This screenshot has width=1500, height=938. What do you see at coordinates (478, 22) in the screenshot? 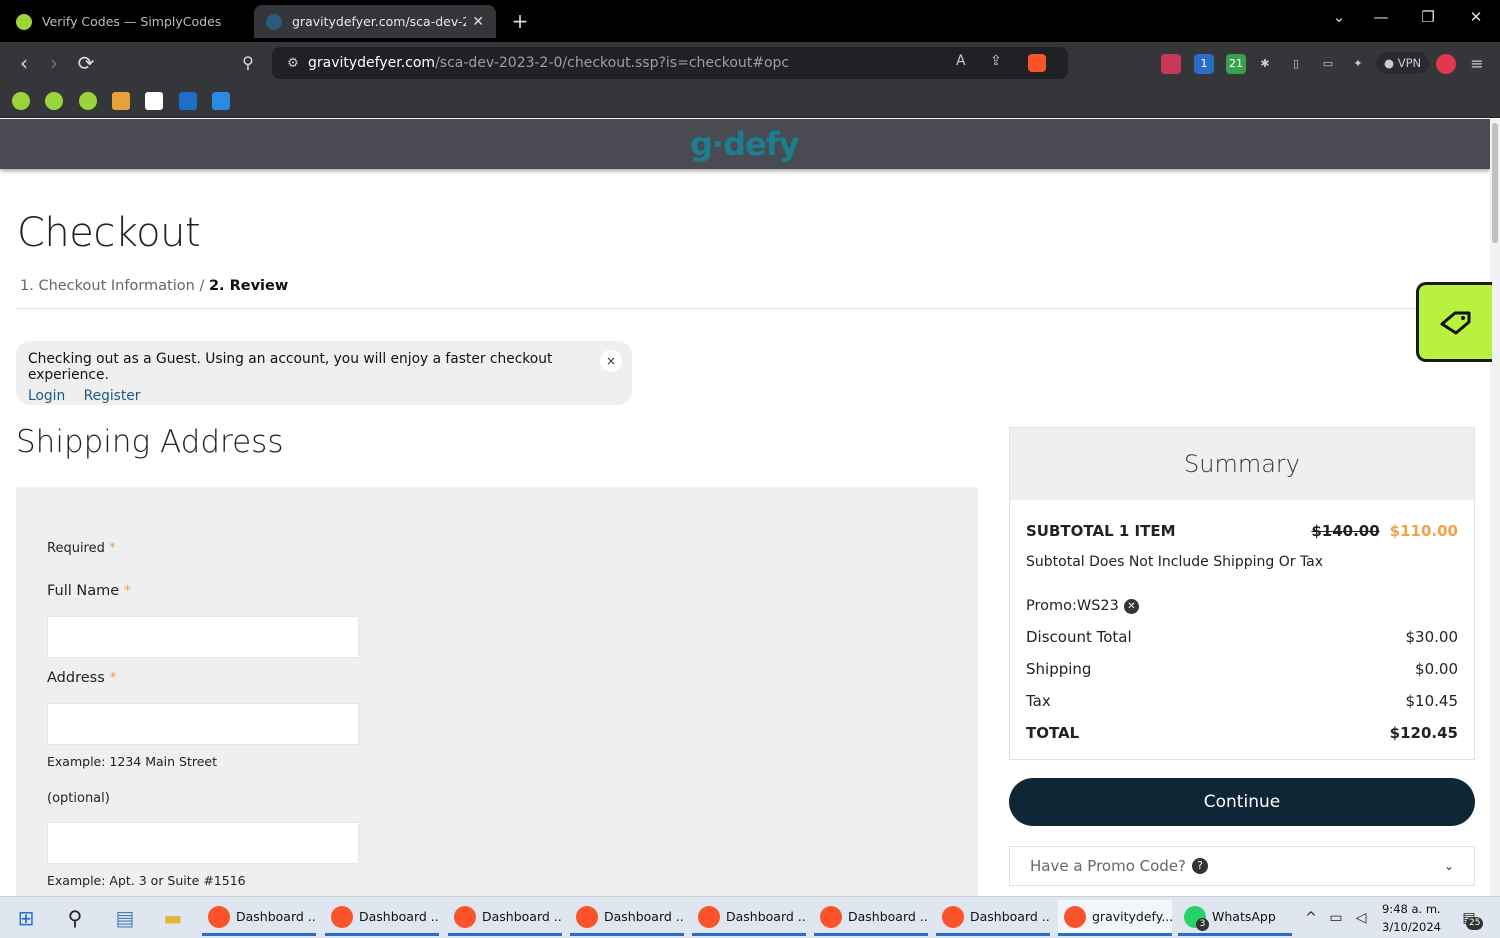
I see `close-tab-icon: ✕` at bounding box center [478, 22].